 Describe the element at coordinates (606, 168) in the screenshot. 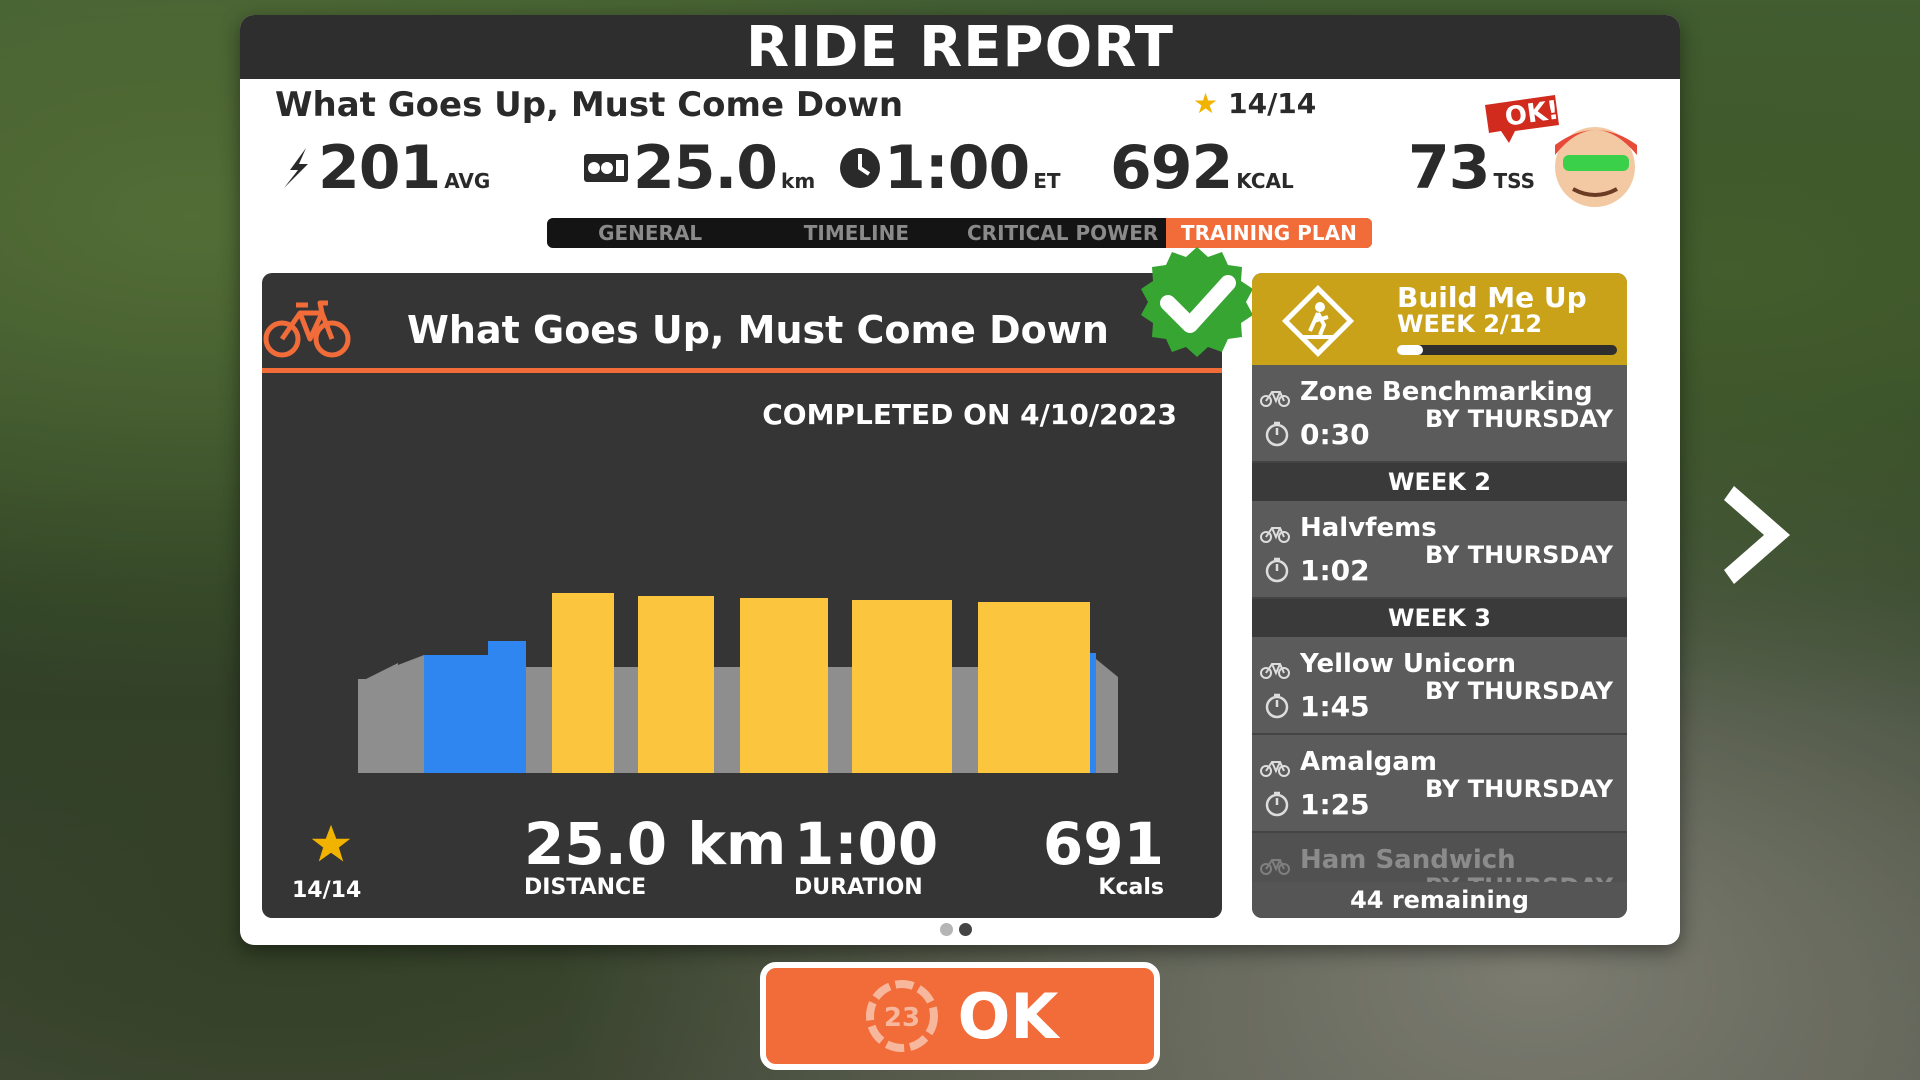

I see `odometer-icon` at that location.